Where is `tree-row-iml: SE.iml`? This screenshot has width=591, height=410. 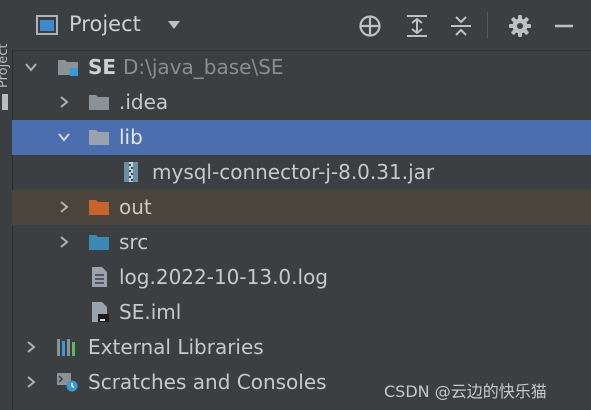 tree-row-iml: SE.iml is located at coordinates (301, 312).